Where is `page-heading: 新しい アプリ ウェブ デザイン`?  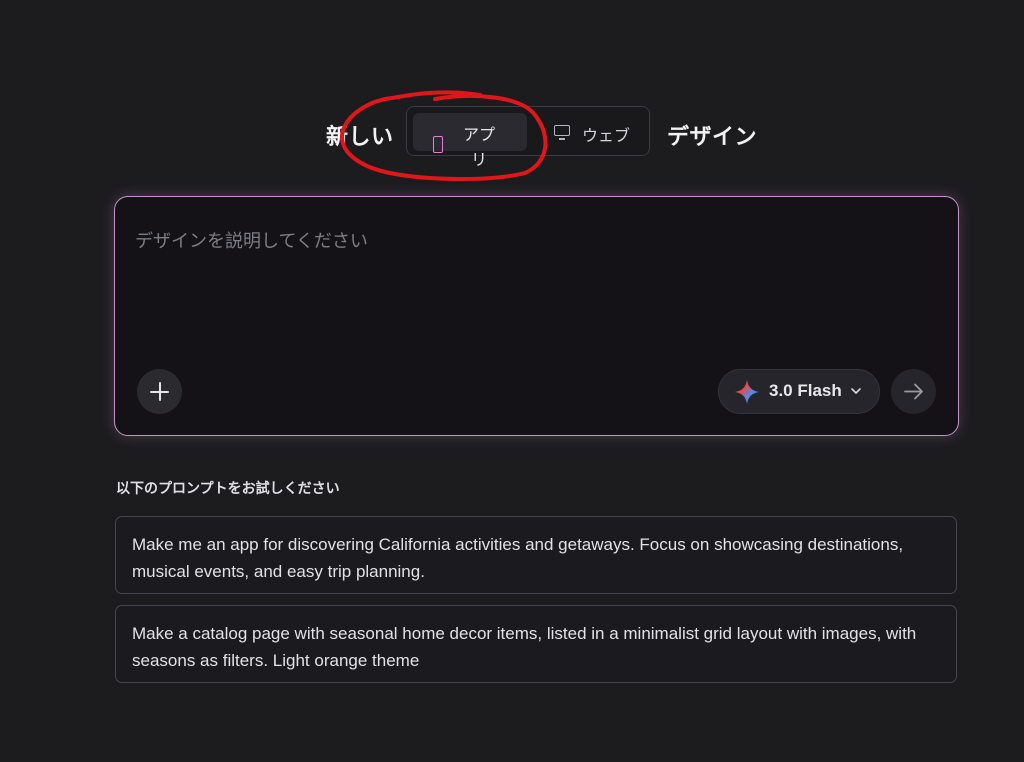
page-heading: 新しい アプリ ウェブ デザイン is located at coordinates (512, 137).